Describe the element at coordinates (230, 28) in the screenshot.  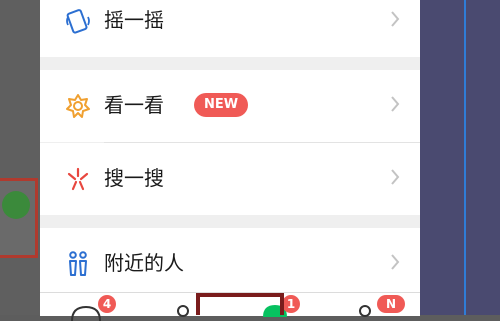
I see `menu-item-shake: 摇一摇` at that location.